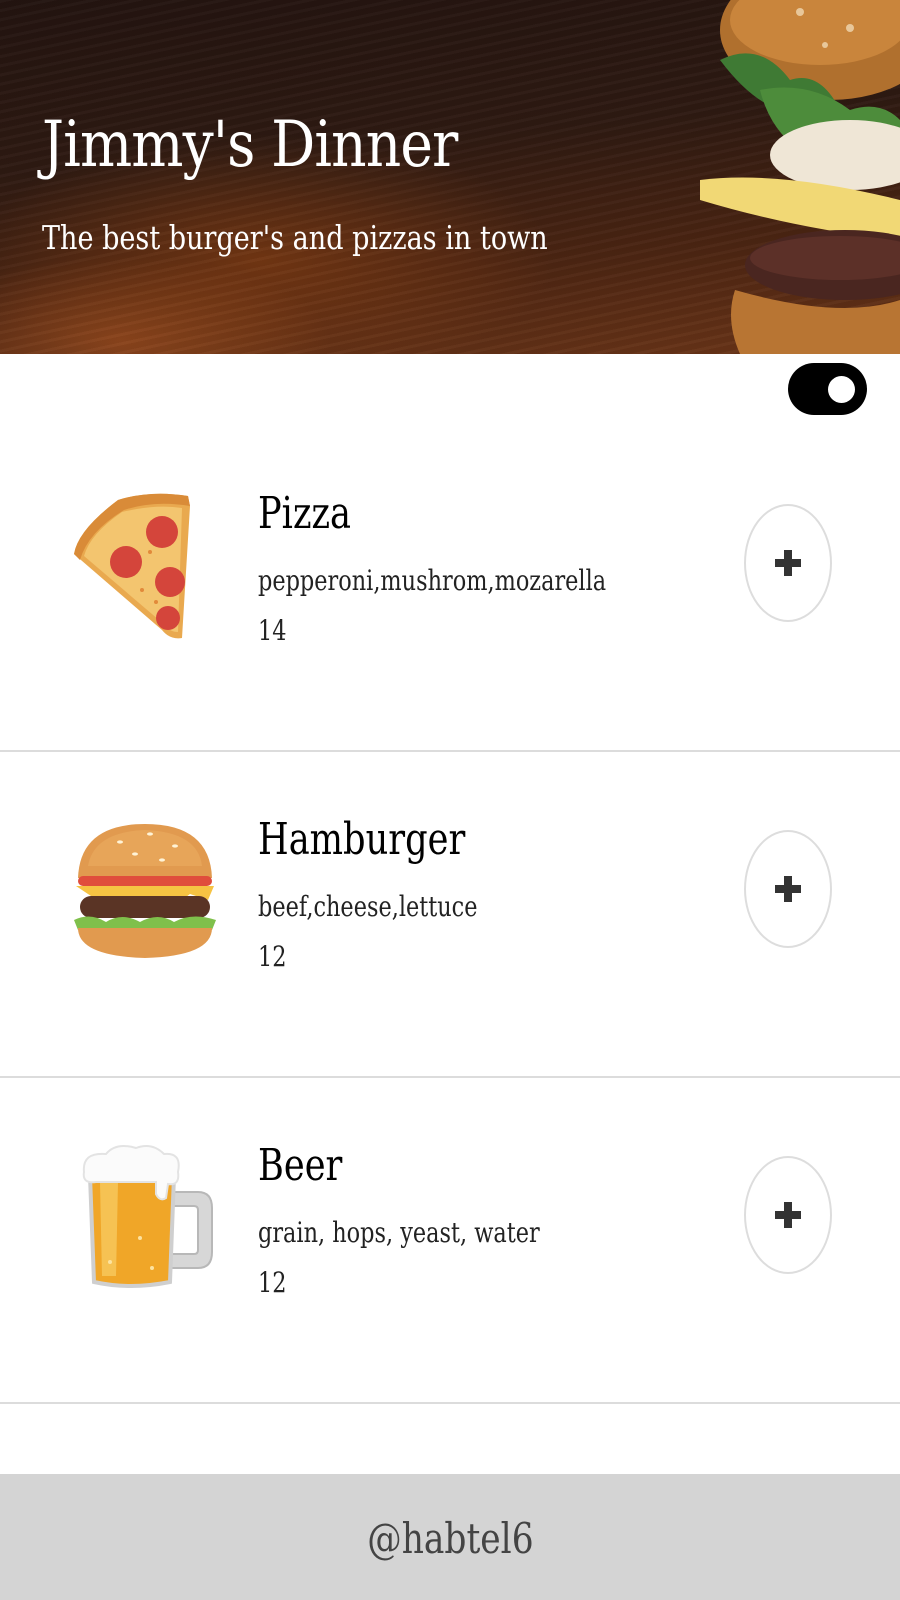  I want to click on footer-handle-text: @habtel6, so click(450, 1538).